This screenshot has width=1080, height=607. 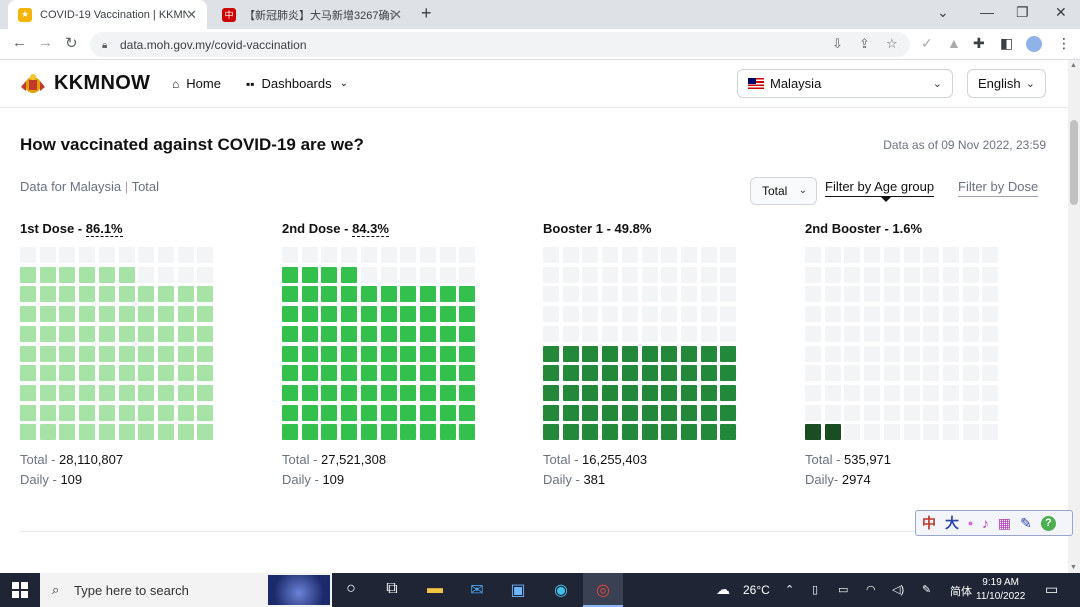 I want to click on taskbar-search-input: ⌕ Type here to search, so click(x=186, y=590).